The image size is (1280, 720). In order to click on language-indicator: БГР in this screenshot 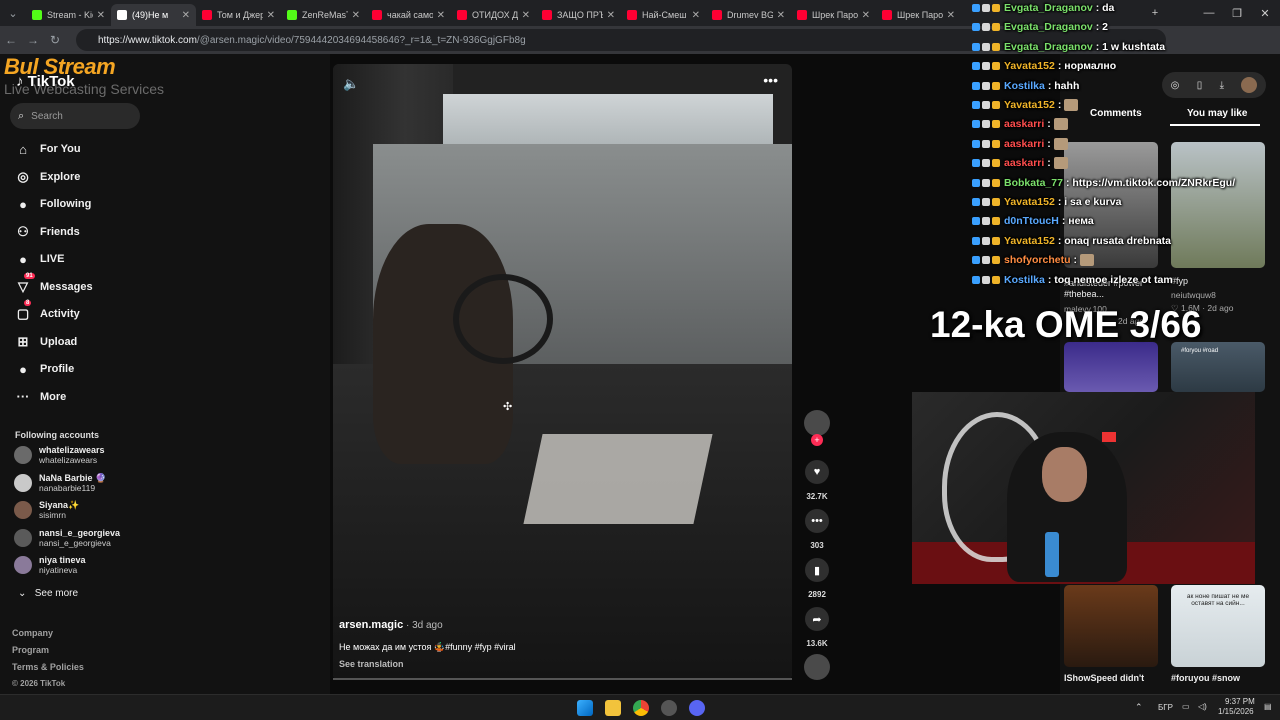, I will do `click(1165, 707)`.